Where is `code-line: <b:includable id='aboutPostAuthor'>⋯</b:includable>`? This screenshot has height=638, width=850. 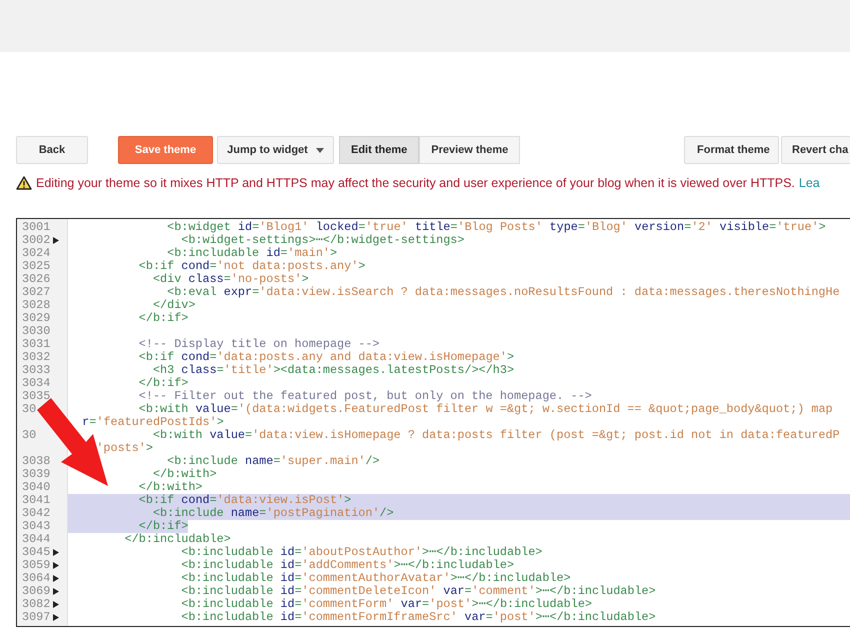
code-line: <b:includable id='aboutPostAuthor'>⋯</b:includable> is located at coordinates (361, 552).